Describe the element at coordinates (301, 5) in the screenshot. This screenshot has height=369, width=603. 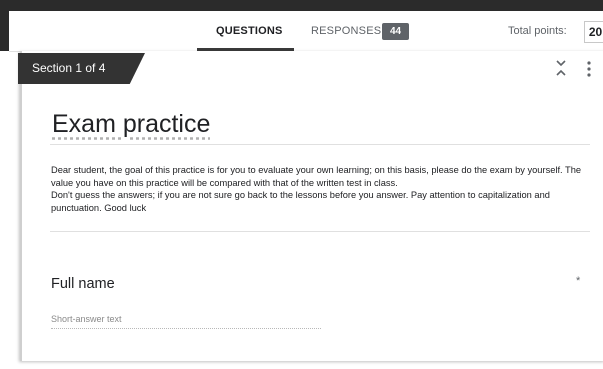
I see `top-dark-strip` at that location.